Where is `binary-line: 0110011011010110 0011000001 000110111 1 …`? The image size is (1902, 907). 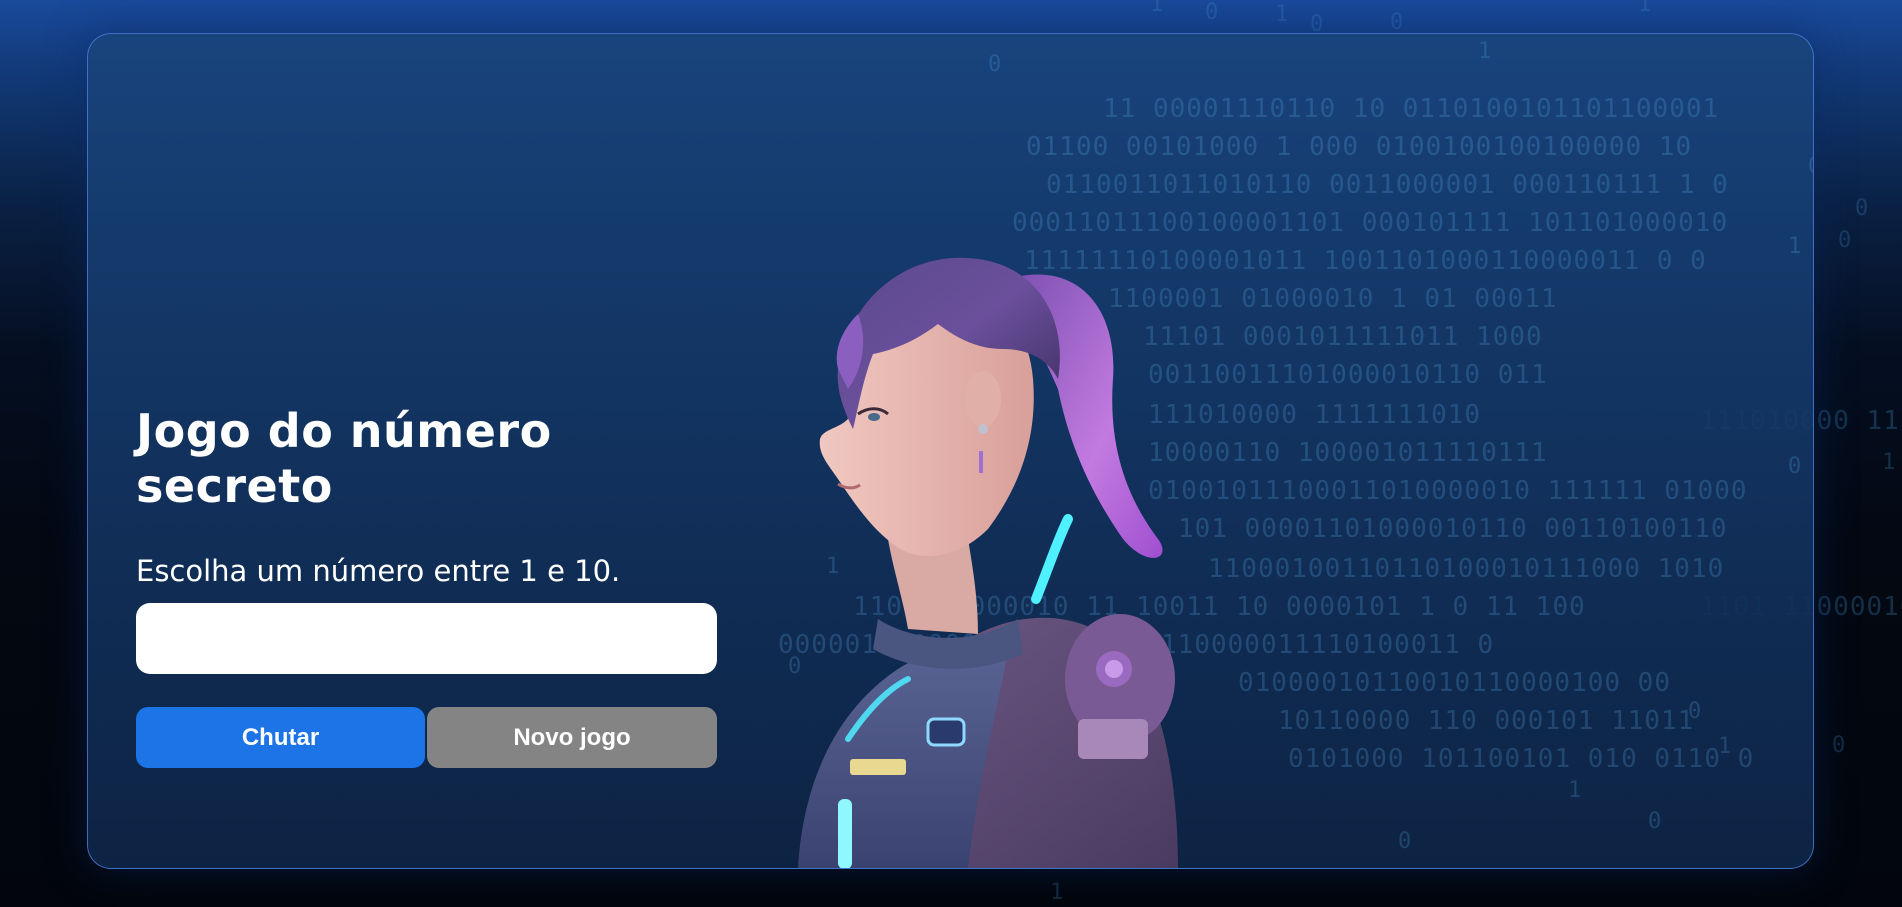
binary-line: 0110011011010110 0011000001 000110111 1 … is located at coordinates (1387, 185).